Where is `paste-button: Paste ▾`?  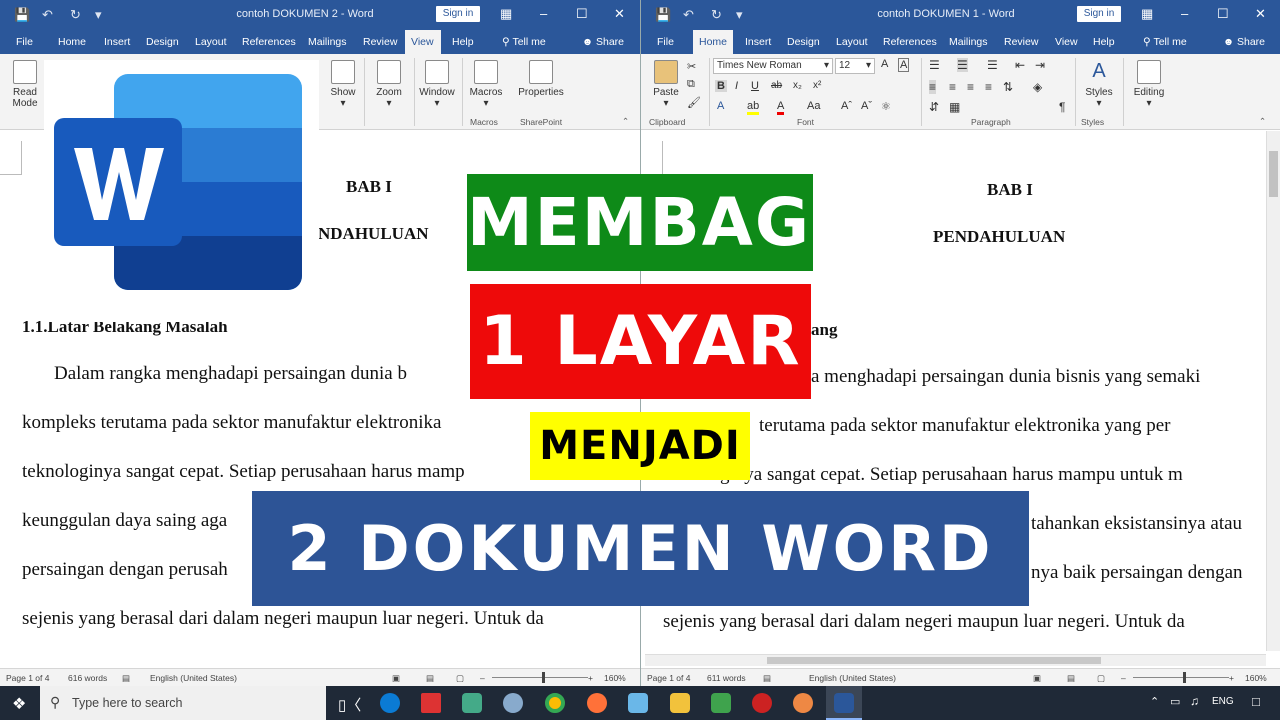 paste-button: Paste ▾ is located at coordinates (666, 84).